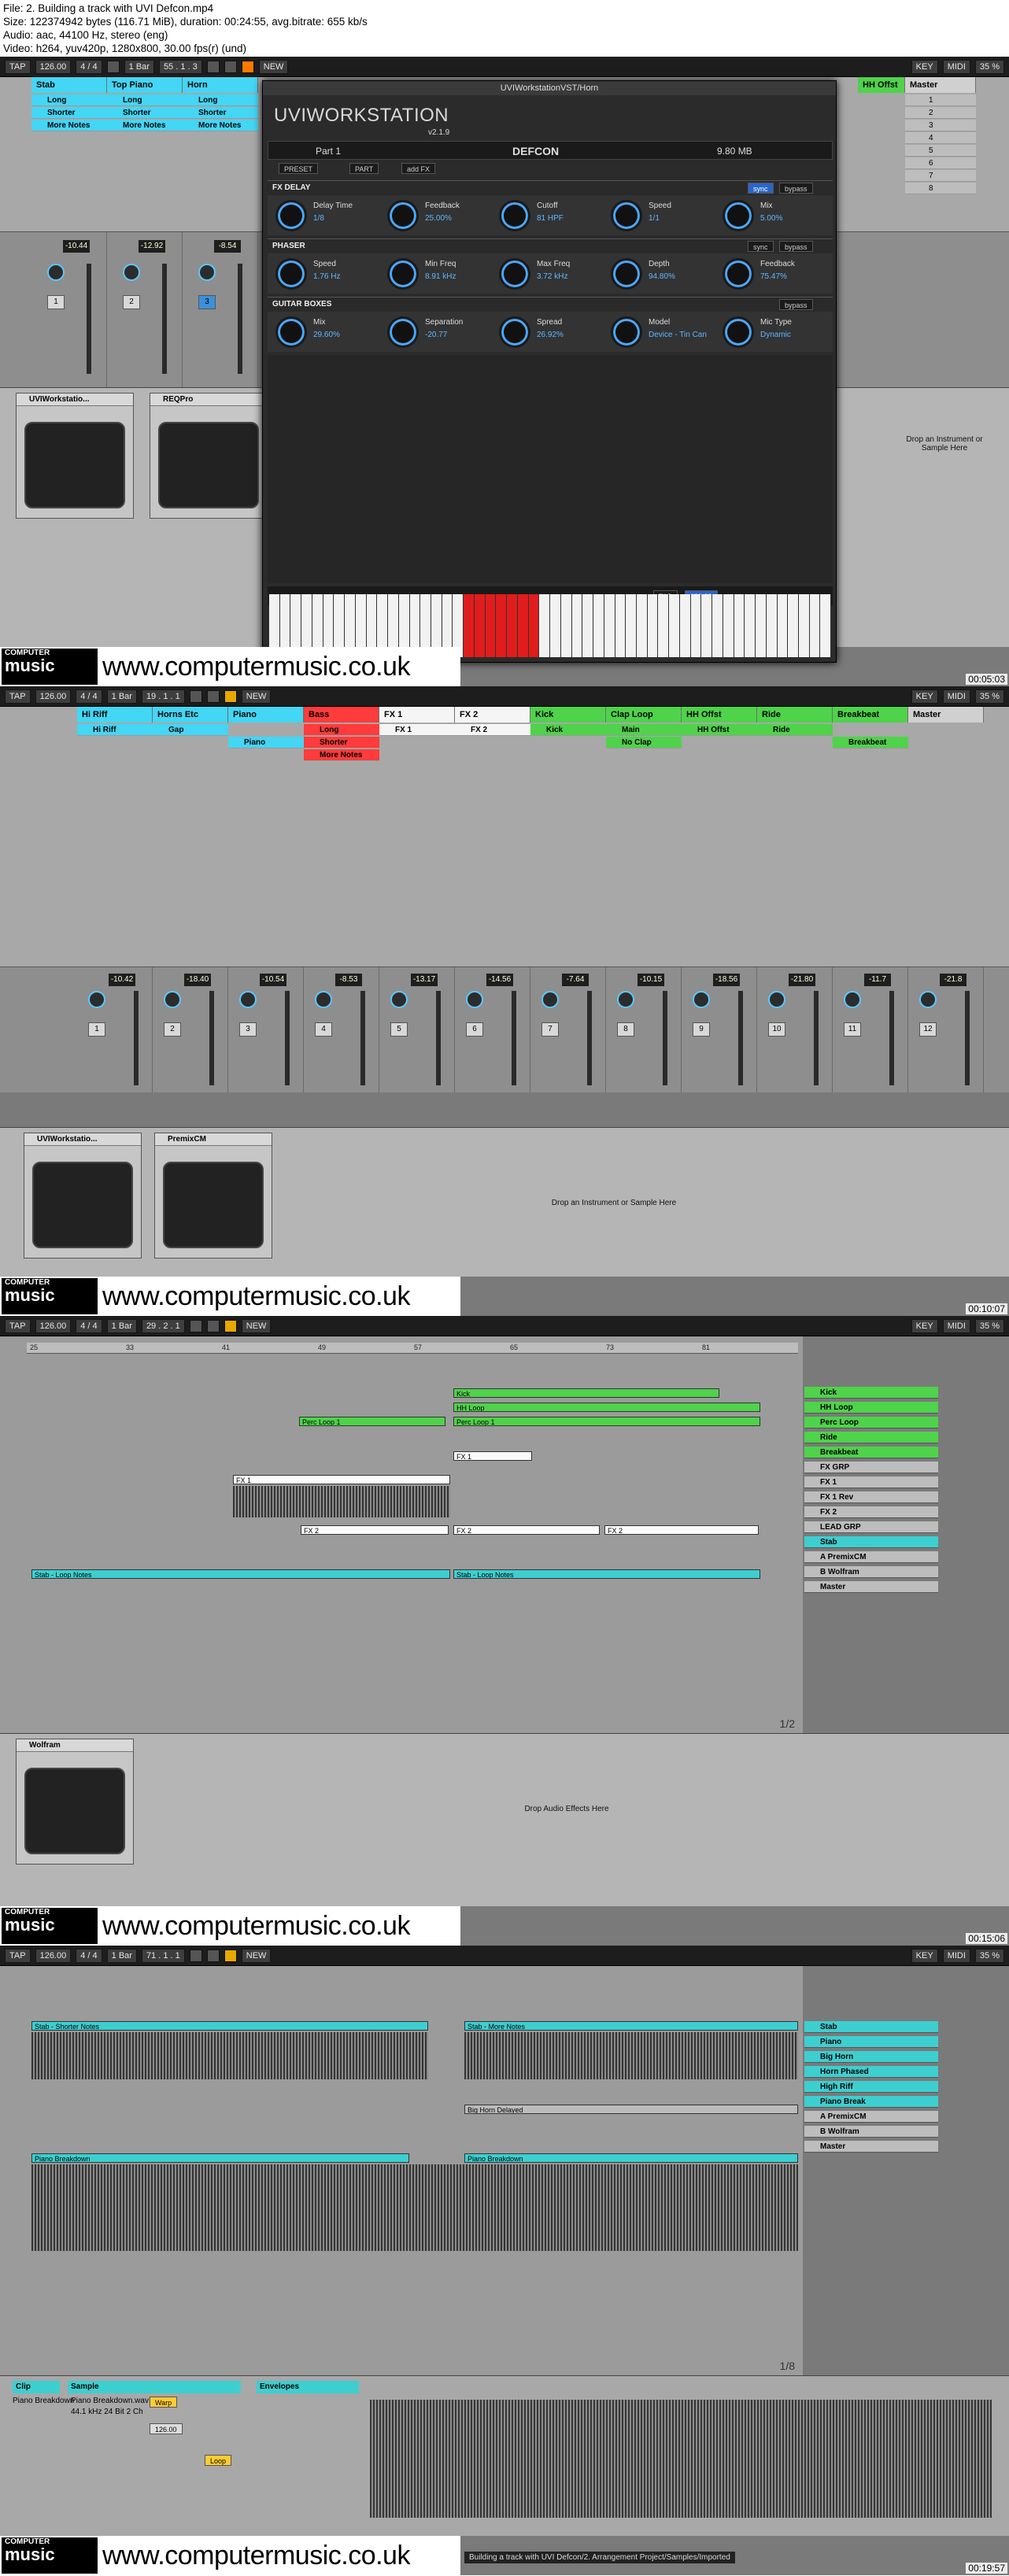 The width and height of the screenshot is (1009, 2576). Describe the element at coordinates (229, 2026) in the screenshot. I see `clip: Stab - Shorter Notes` at that location.